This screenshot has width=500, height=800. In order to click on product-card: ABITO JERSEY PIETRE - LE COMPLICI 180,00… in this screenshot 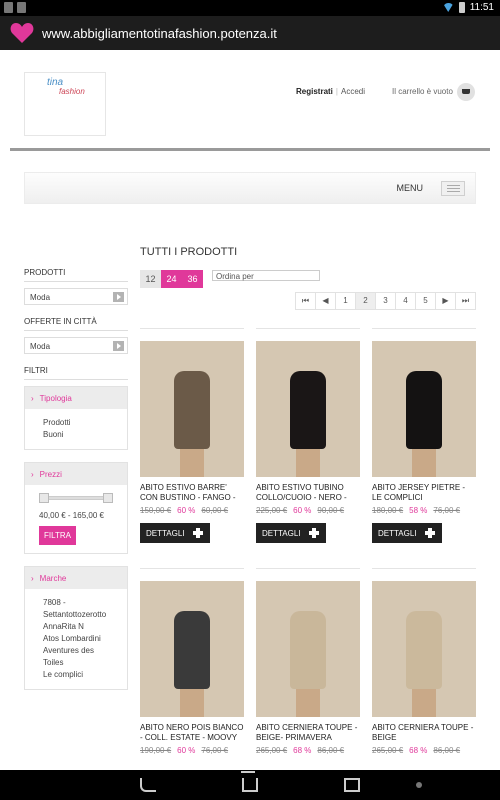, I will do `click(424, 435)`.